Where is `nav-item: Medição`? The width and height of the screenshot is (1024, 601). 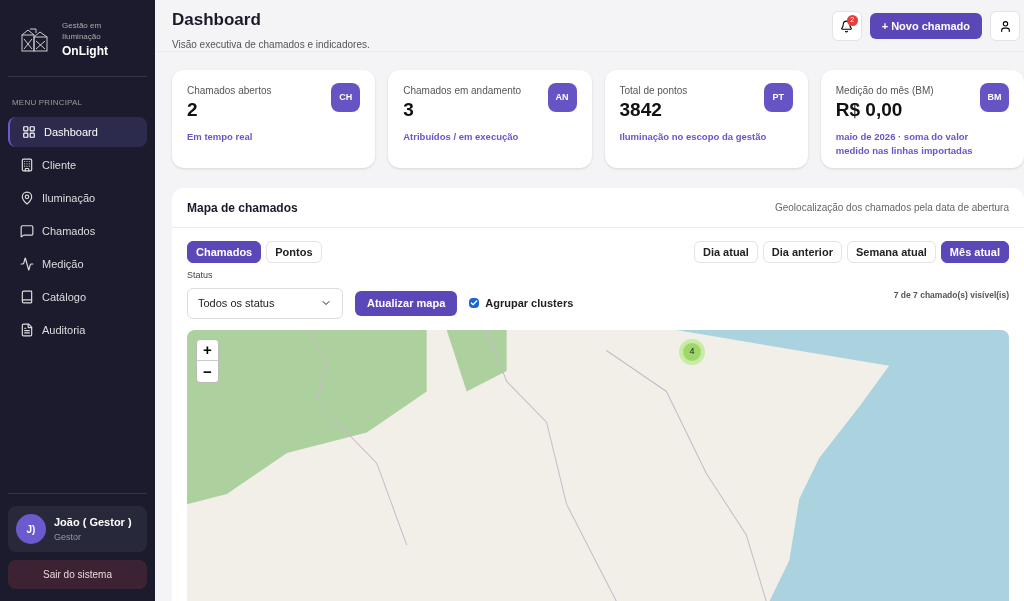
nav-item: Medição is located at coordinates (77, 264).